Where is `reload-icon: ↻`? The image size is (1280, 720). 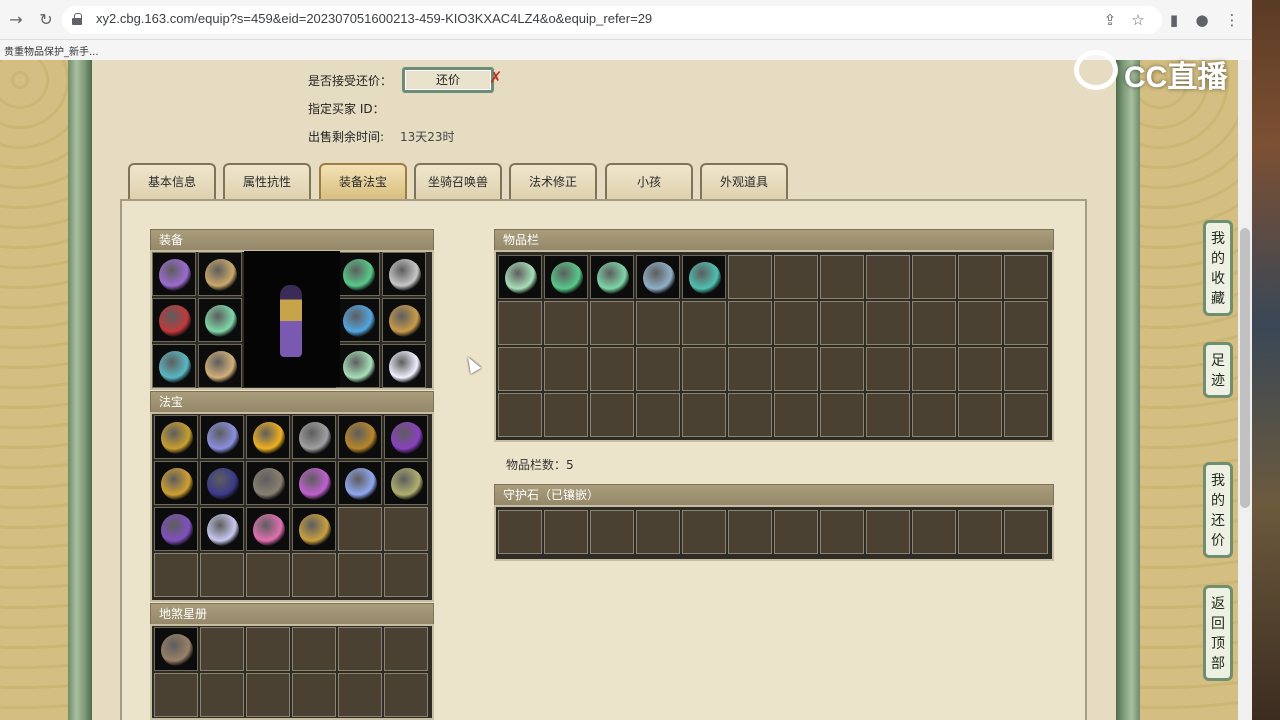 reload-icon: ↻ is located at coordinates (46, 20).